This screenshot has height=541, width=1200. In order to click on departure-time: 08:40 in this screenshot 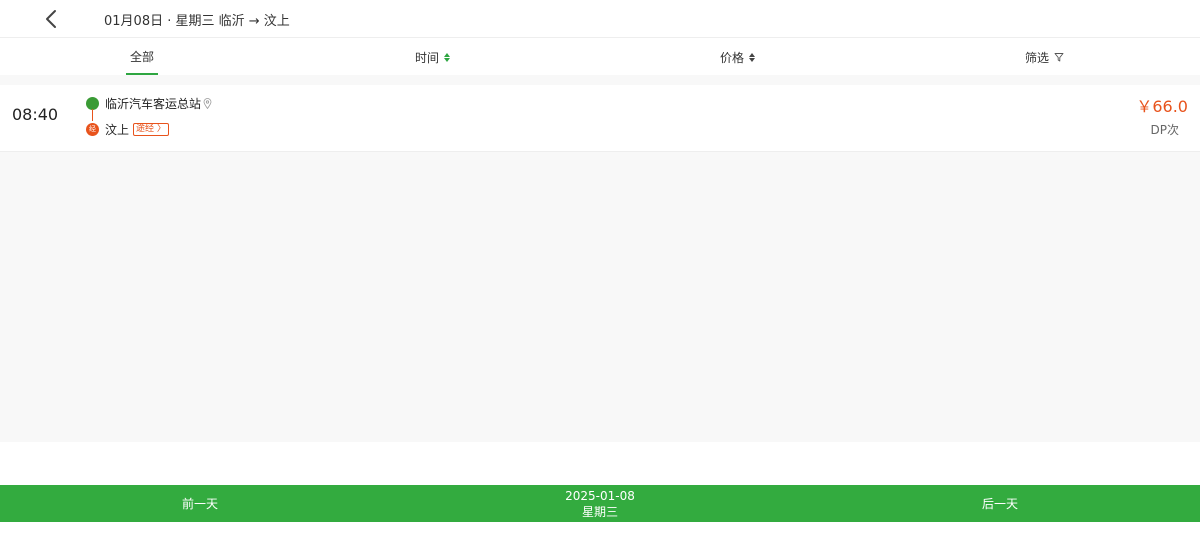, I will do `click(35, 114)`.